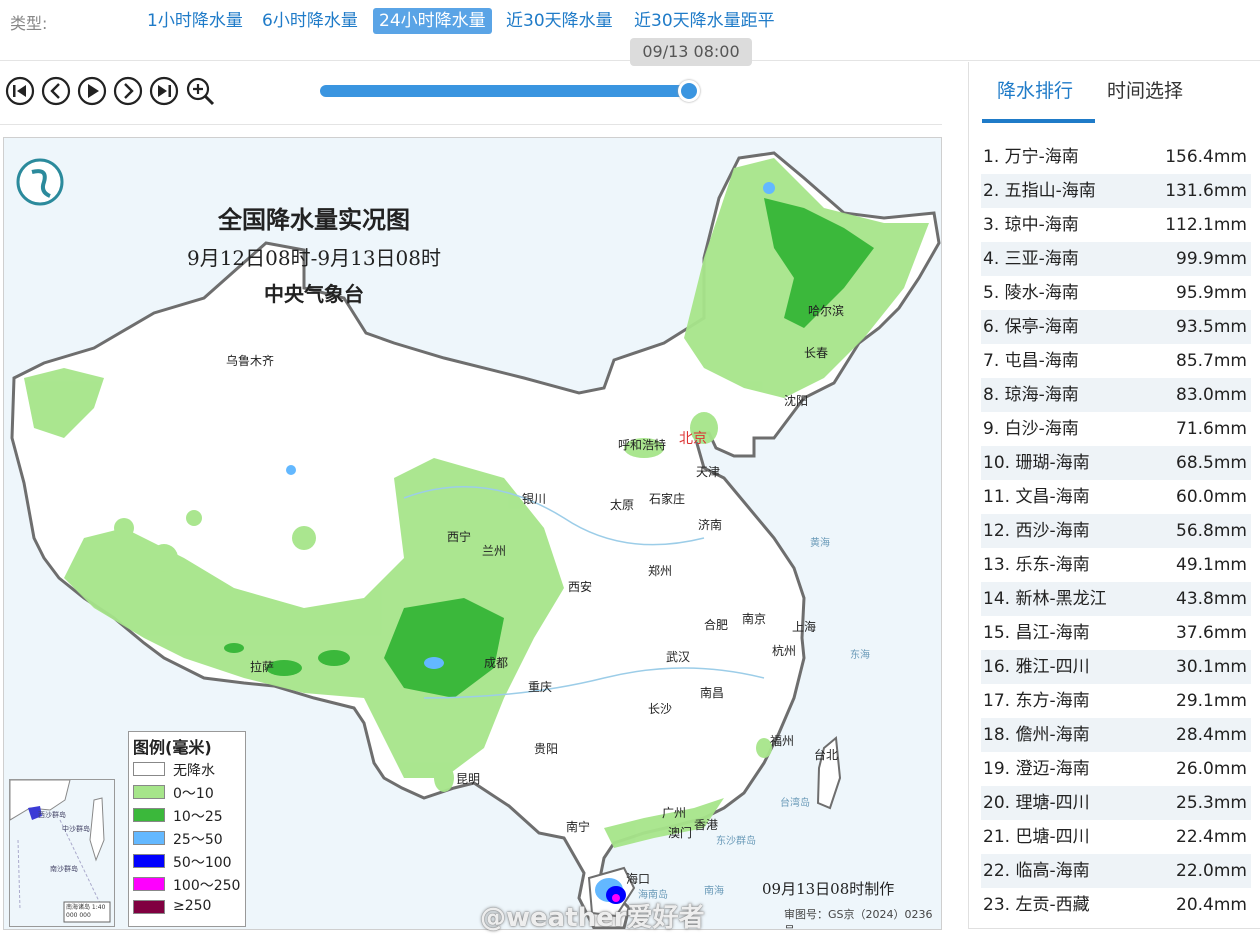  Describe the element at coordinates (86, 911) in the screenshot. I see `inset-scale: 南海诸岛 1:40 000 000` at that location.